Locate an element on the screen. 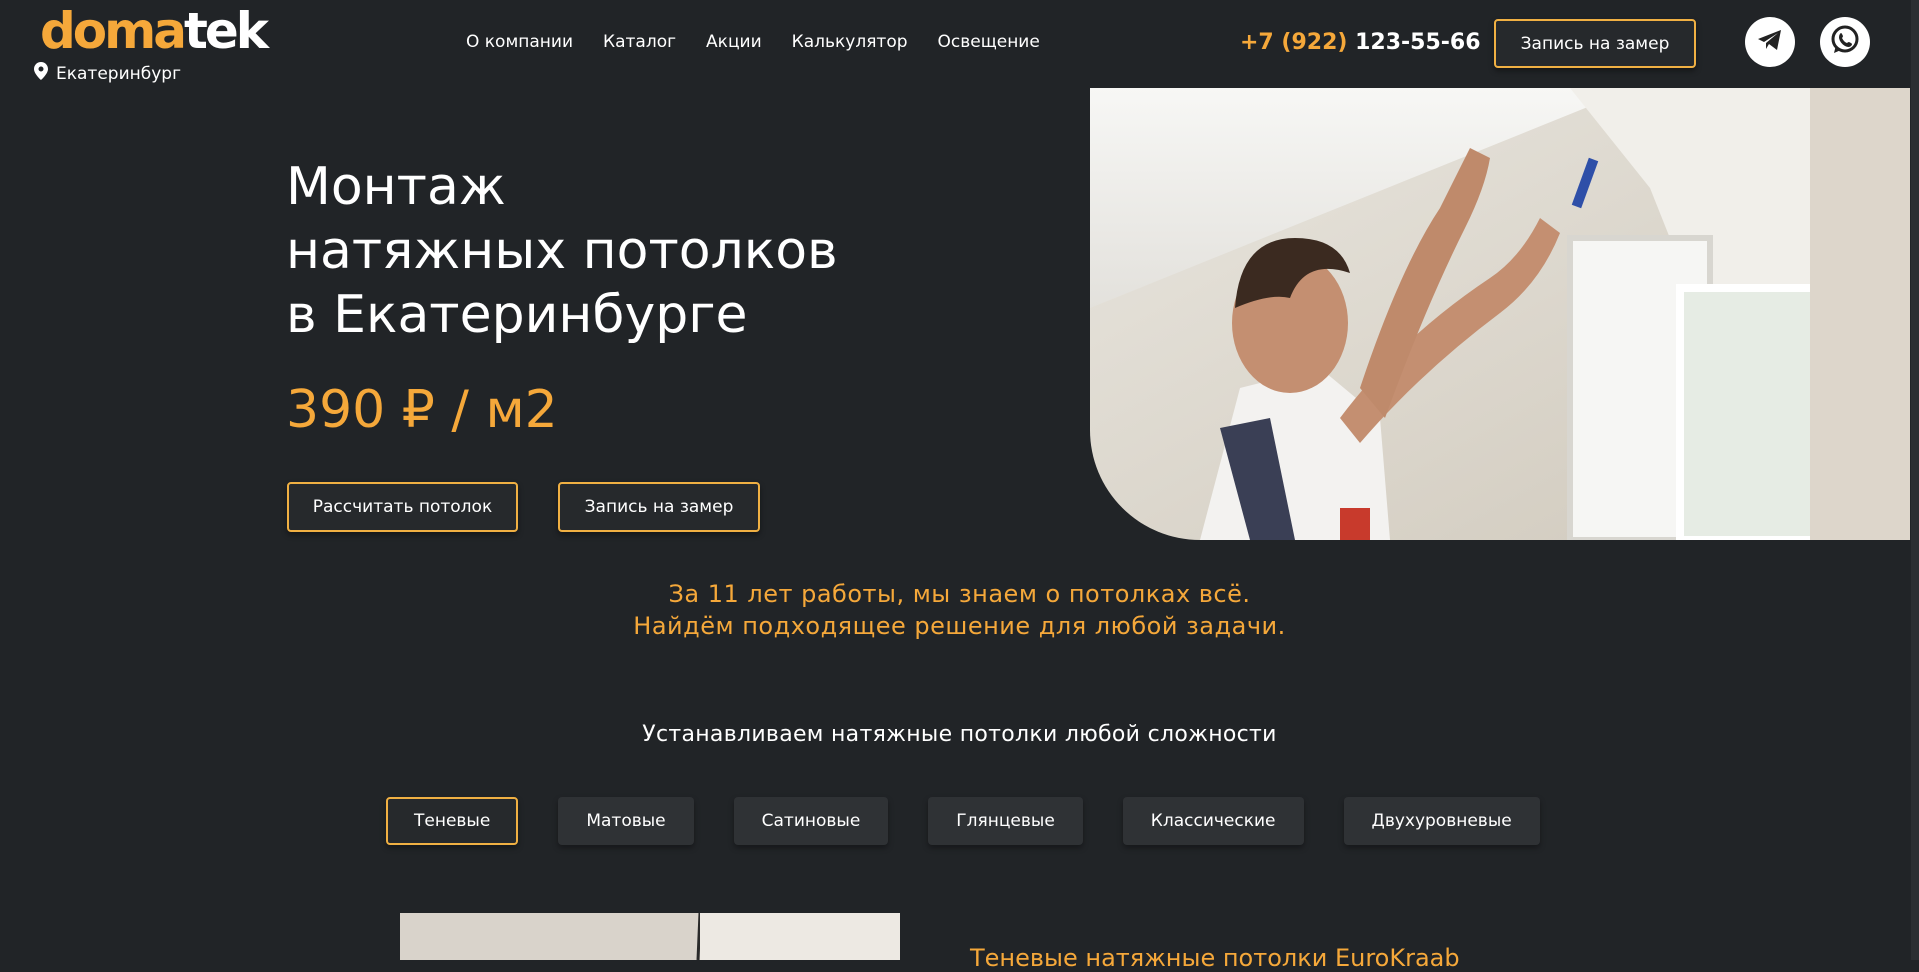  nav-item-catalog: Каталог is located at coordinates (639, 42).